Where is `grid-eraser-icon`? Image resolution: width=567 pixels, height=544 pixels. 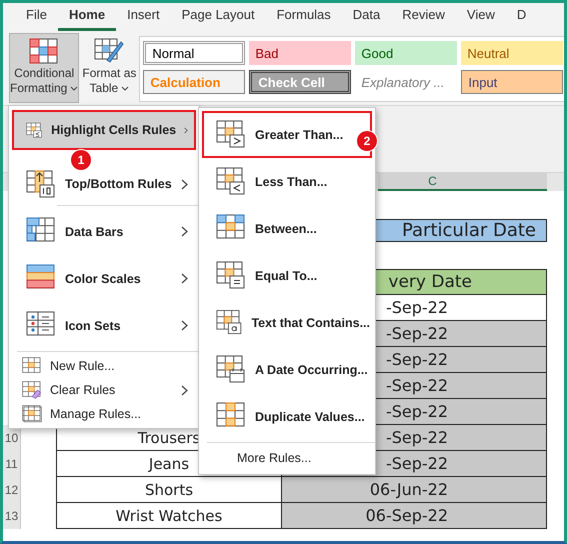
grid-eraser-icon is located at coordinates (32, 390).